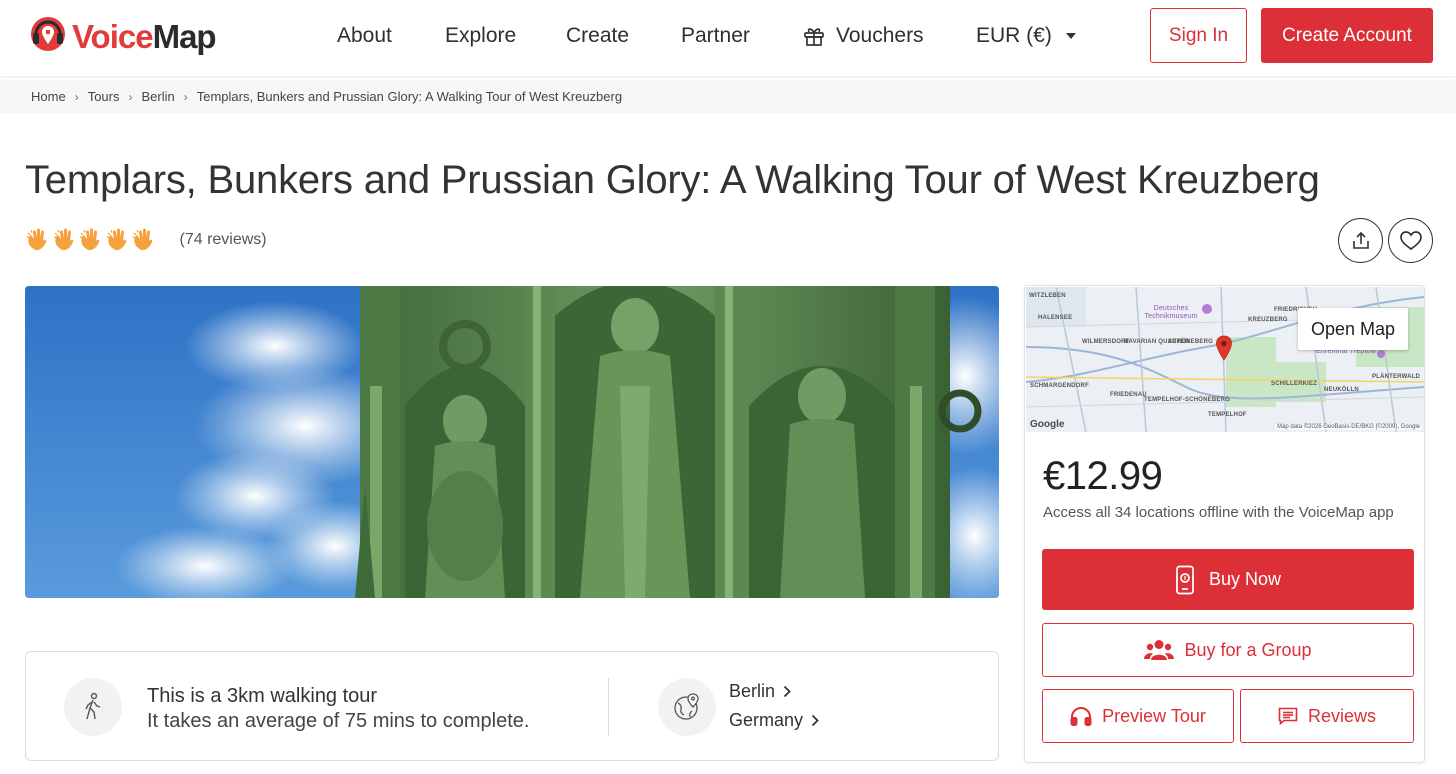 The width and height of the screenshot is (1456, 774). I want to click on country-label: Germany, so click(766, 720).